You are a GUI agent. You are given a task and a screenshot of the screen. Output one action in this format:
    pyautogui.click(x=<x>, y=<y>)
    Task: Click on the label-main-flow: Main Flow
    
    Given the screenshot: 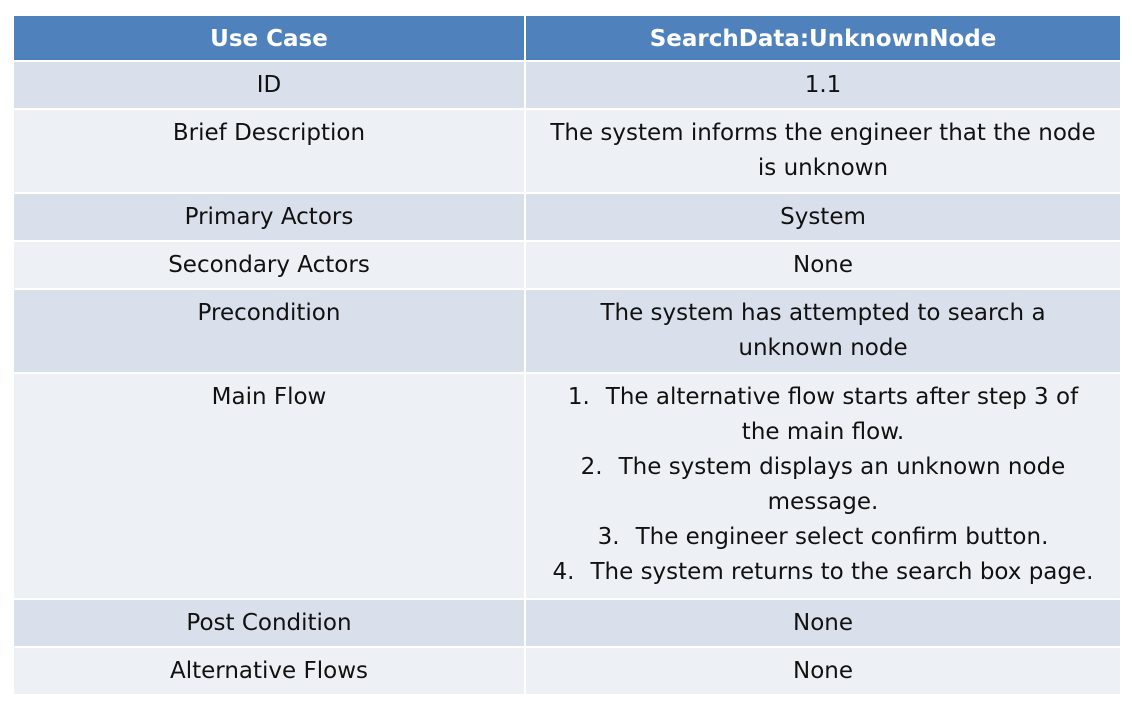 What is the action you would take?
    pyautogui.click(x=269, y=486)
    